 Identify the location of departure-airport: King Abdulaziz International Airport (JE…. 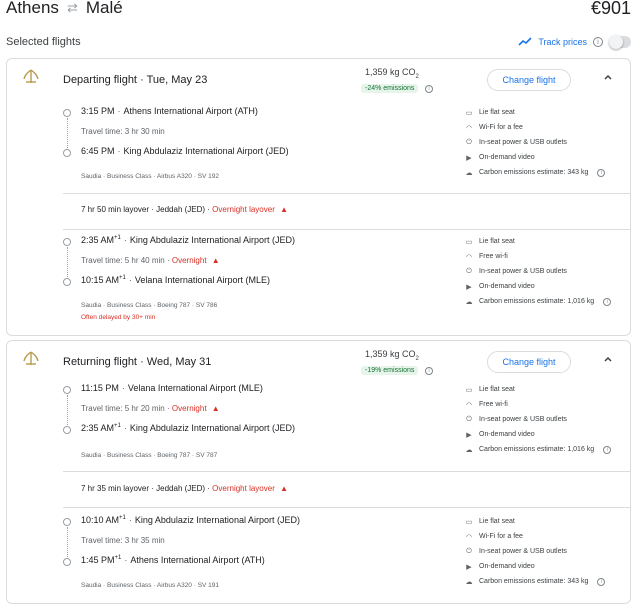
(212, 240).